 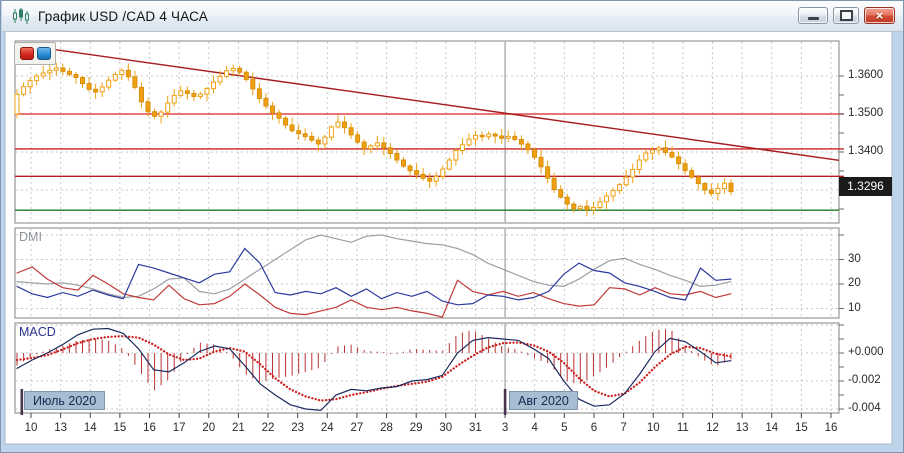 I want to click on dmi-axis-label: 30, so click(x=854, y=258).